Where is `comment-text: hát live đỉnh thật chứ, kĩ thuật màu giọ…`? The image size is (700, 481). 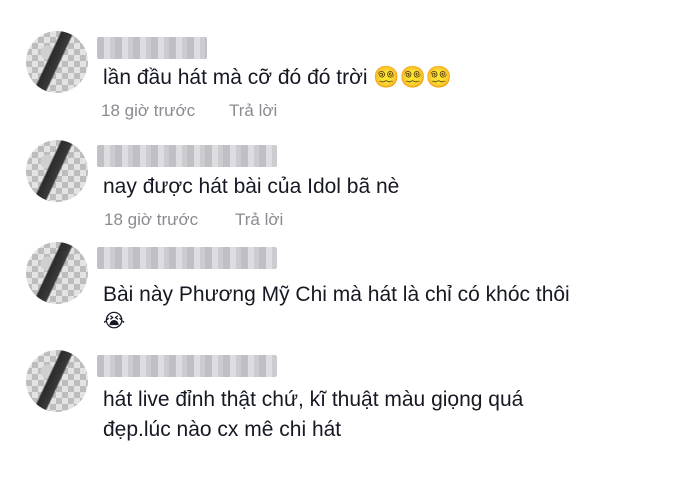 comment-text: hát live đỉnh thật chứ, kĩ thuật màu giọ… is located at coordinates (313, 399).